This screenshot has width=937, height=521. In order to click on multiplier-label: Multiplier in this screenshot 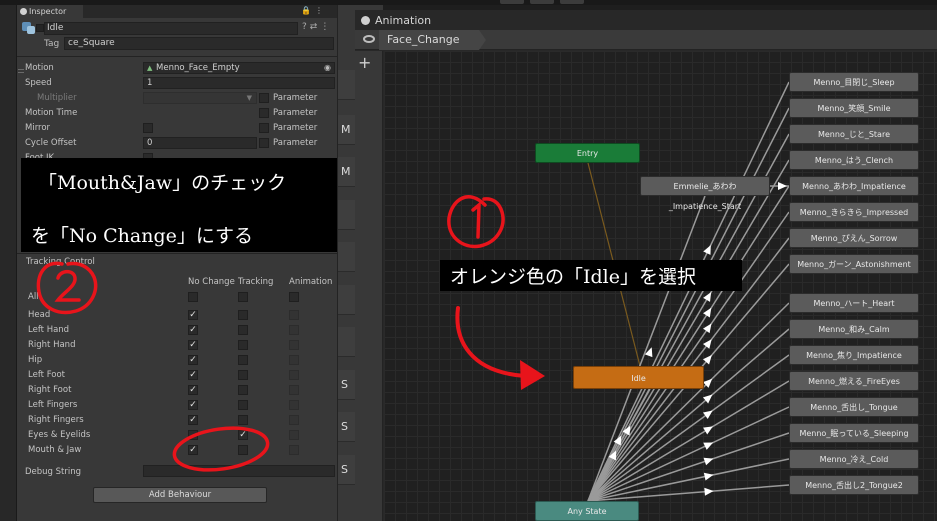, I will do `click(57, 98)`.